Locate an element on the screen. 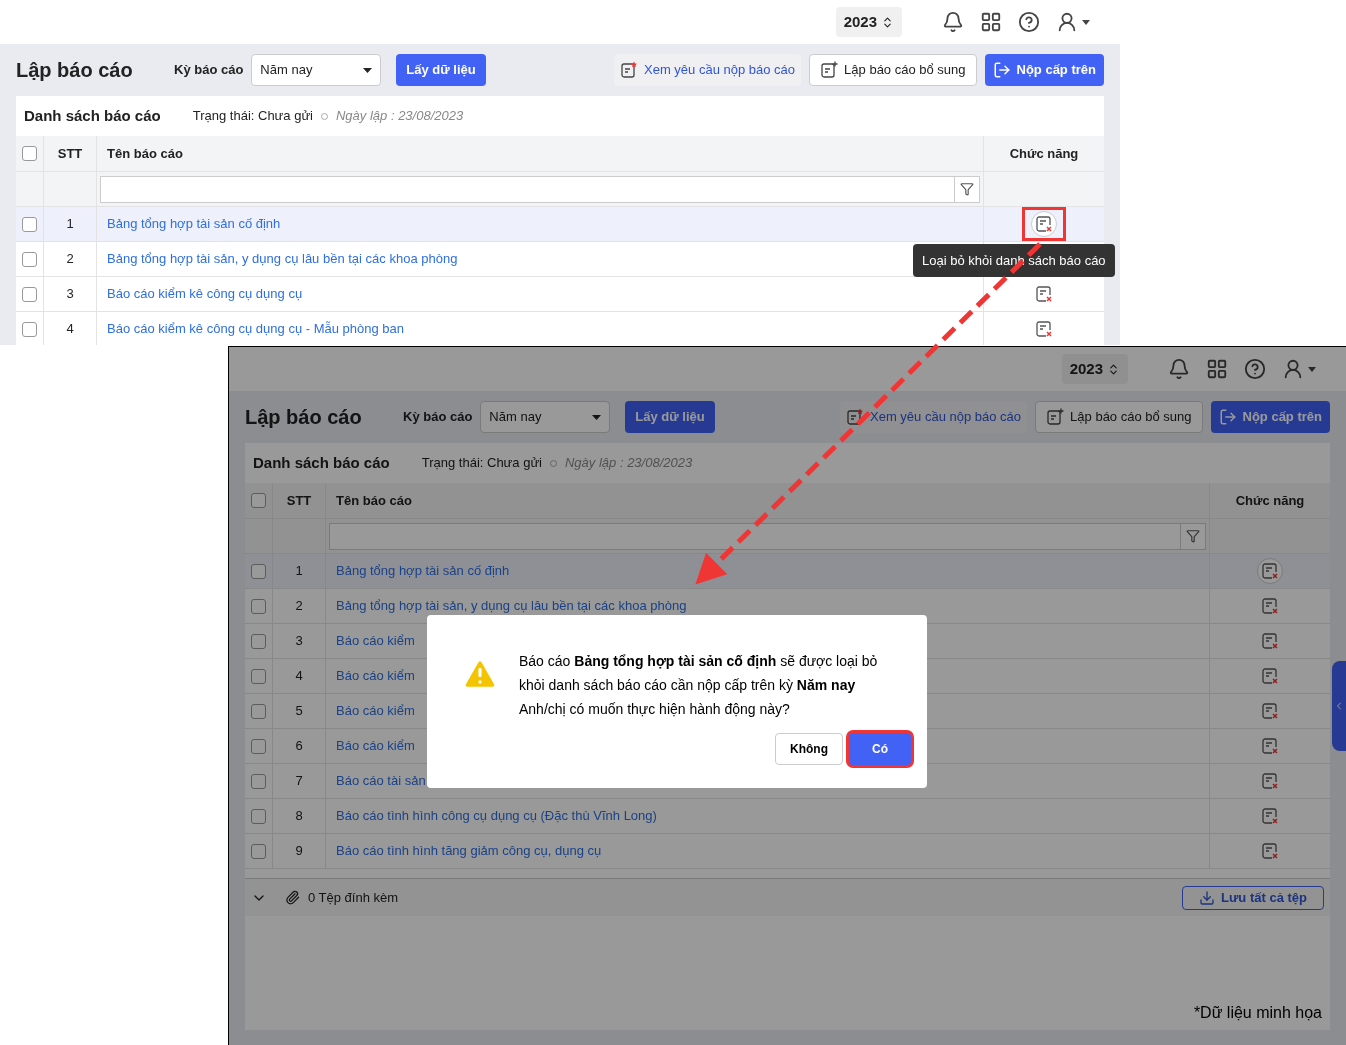  note-text: *Dữ liệu minh họa is located at coordinates (1257, 1013).